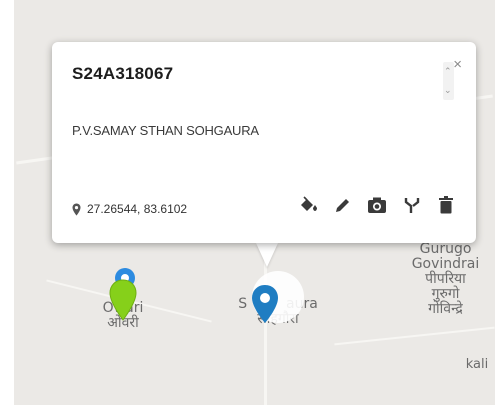 This screenshot has width=495, height=405. Describe the element at coordinates (308, 205) in the screenshot. I see `paint-bucket-icon` at that location.